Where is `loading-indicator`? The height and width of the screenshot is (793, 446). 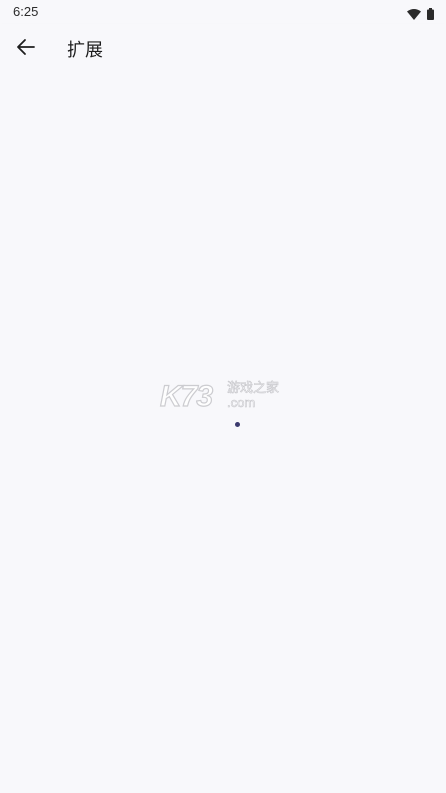 loading-indicator is located at coordinates (237, 424).